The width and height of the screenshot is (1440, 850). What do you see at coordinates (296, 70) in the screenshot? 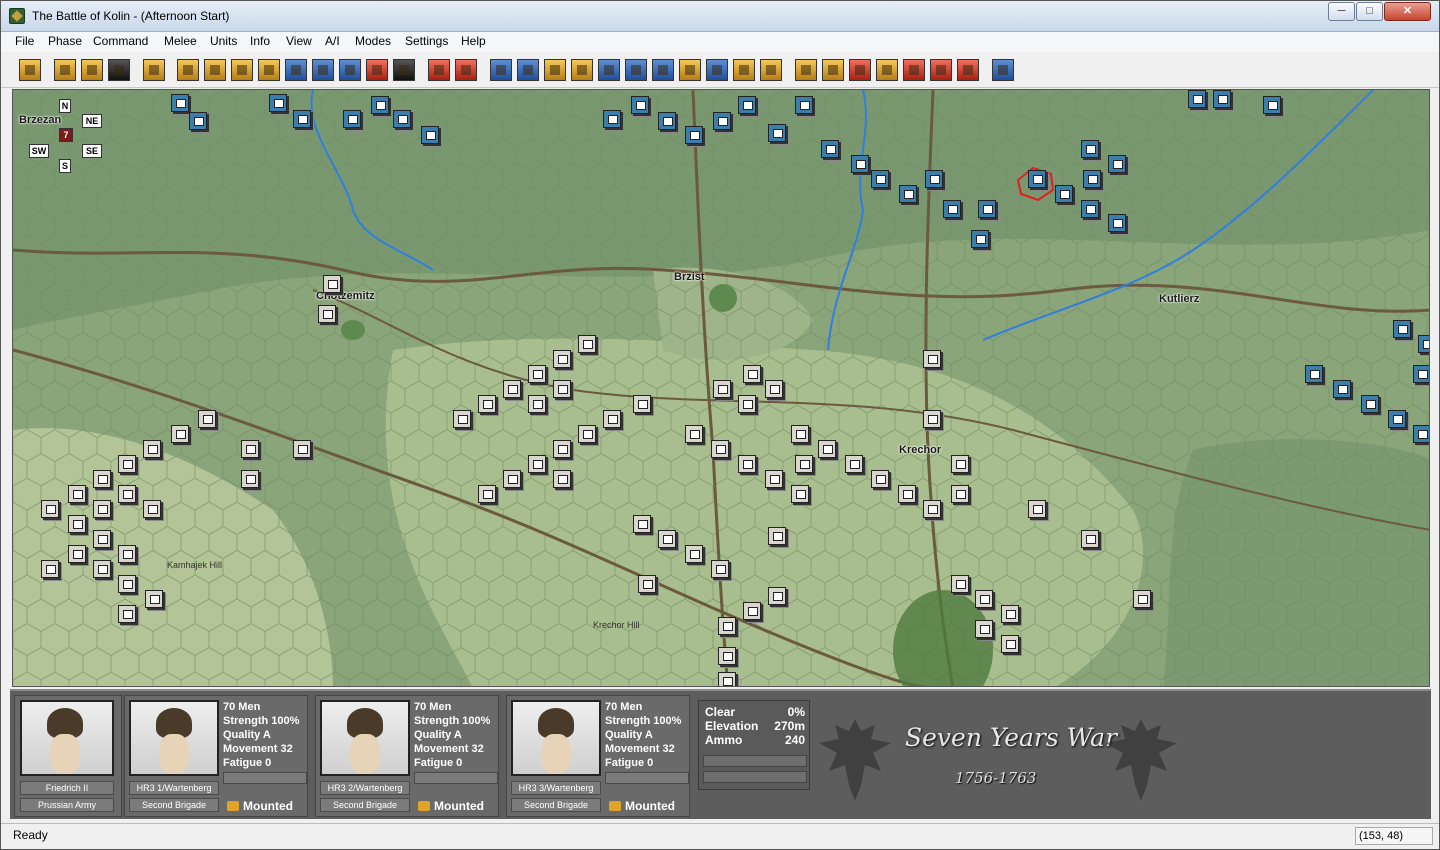
I see `toolbar-number-button` at bounding box center [296, 70].